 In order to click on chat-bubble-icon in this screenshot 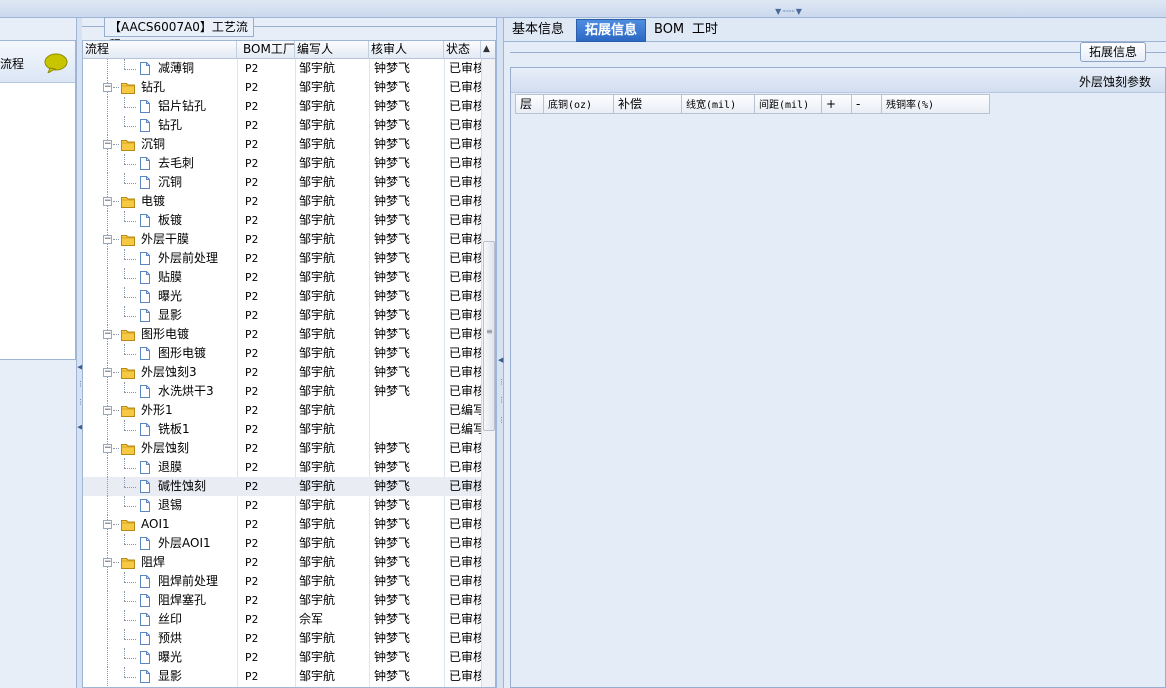, I will do `click(56, 63)`.